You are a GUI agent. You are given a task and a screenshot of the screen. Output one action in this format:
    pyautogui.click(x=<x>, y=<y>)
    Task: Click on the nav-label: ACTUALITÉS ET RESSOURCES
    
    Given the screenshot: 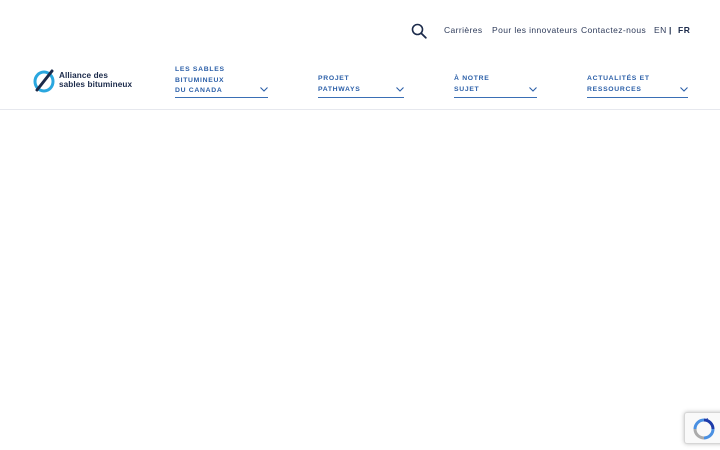 What is the action you would take?
    pyautogui.click(x=618, y=84)
    